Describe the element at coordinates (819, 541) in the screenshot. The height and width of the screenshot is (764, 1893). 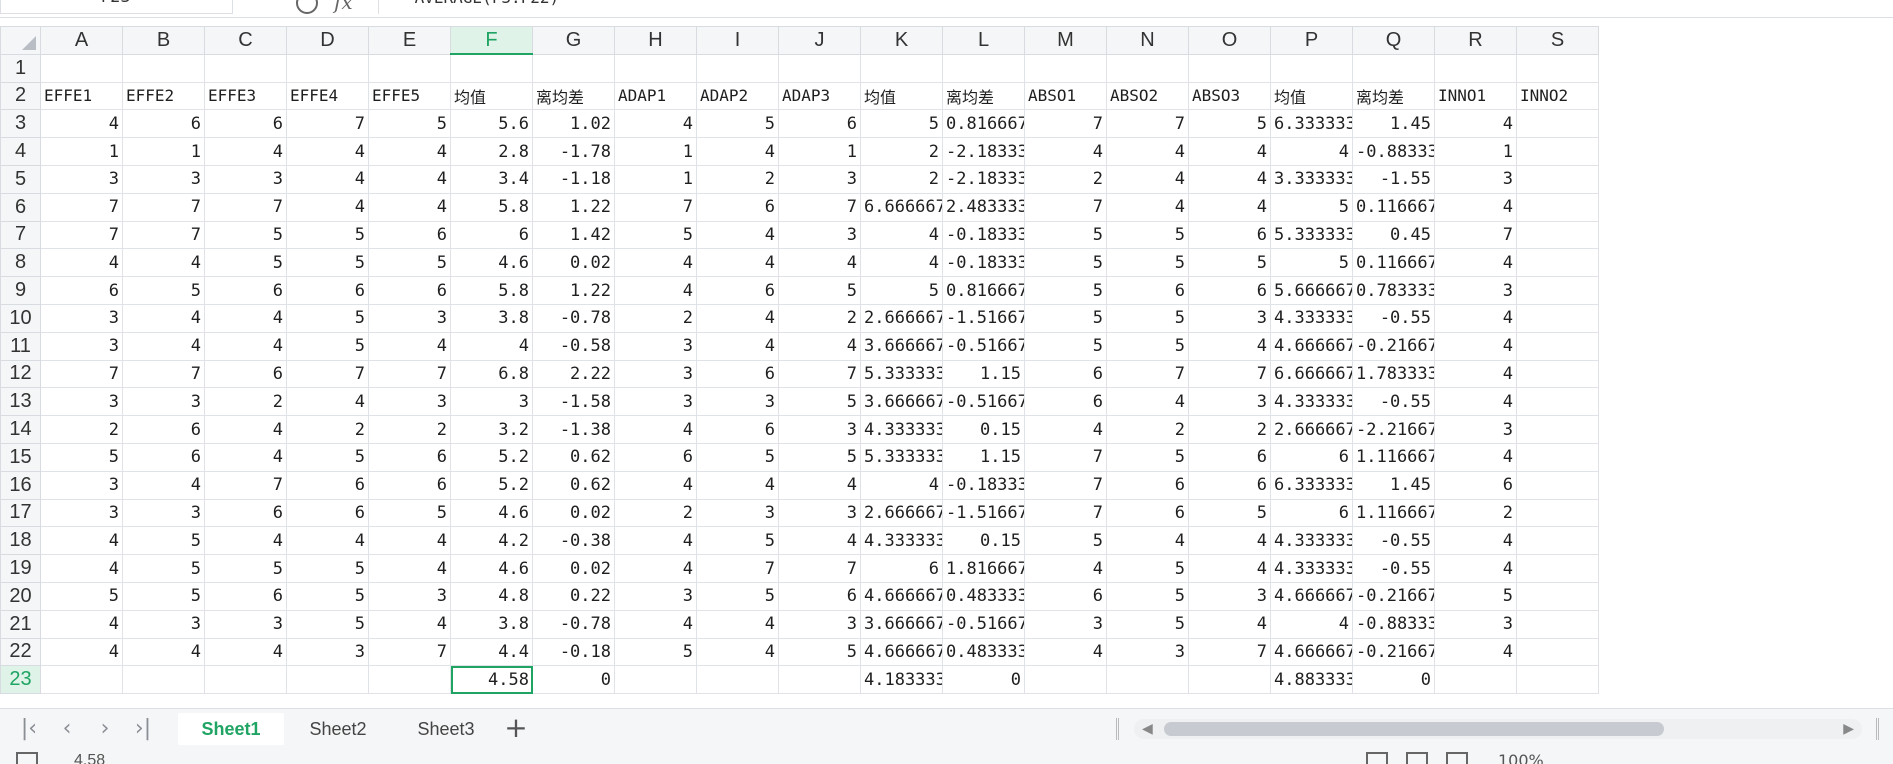
I see `cell-j18: 4` at that location.